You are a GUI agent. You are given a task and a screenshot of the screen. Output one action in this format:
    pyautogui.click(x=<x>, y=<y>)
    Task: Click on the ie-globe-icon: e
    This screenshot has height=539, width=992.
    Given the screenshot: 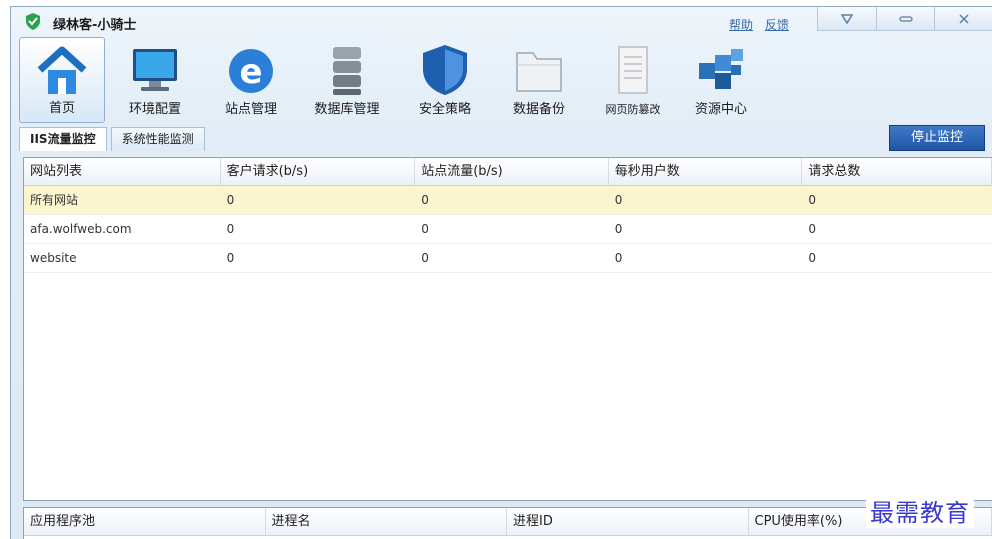 What is the action you would take?
    pyautogui.click(x=251, y=71)
    